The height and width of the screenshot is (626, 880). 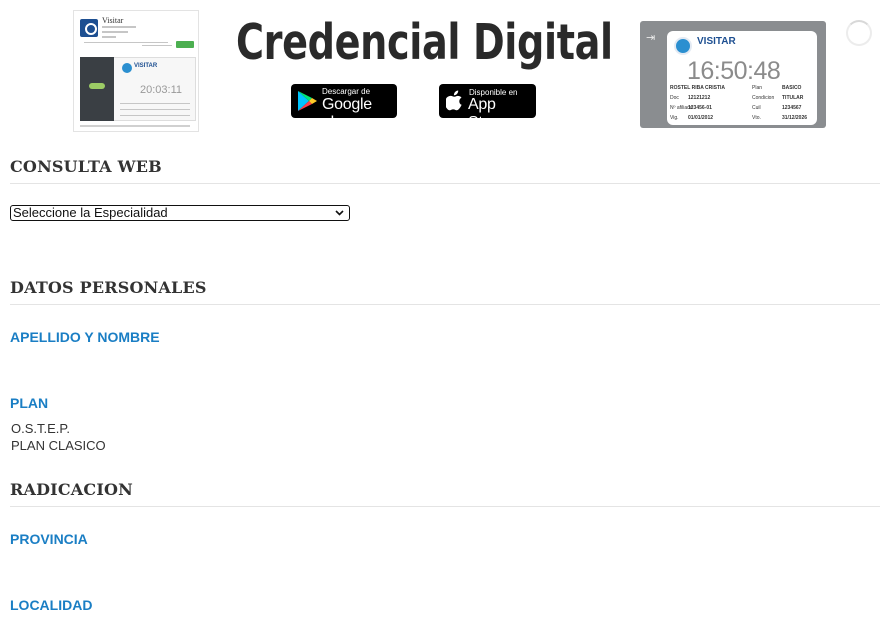 What do you see at coordinates (339, 213) in the screenshot?
I see `chevron-down-icon` at bounding box center [339, 213].